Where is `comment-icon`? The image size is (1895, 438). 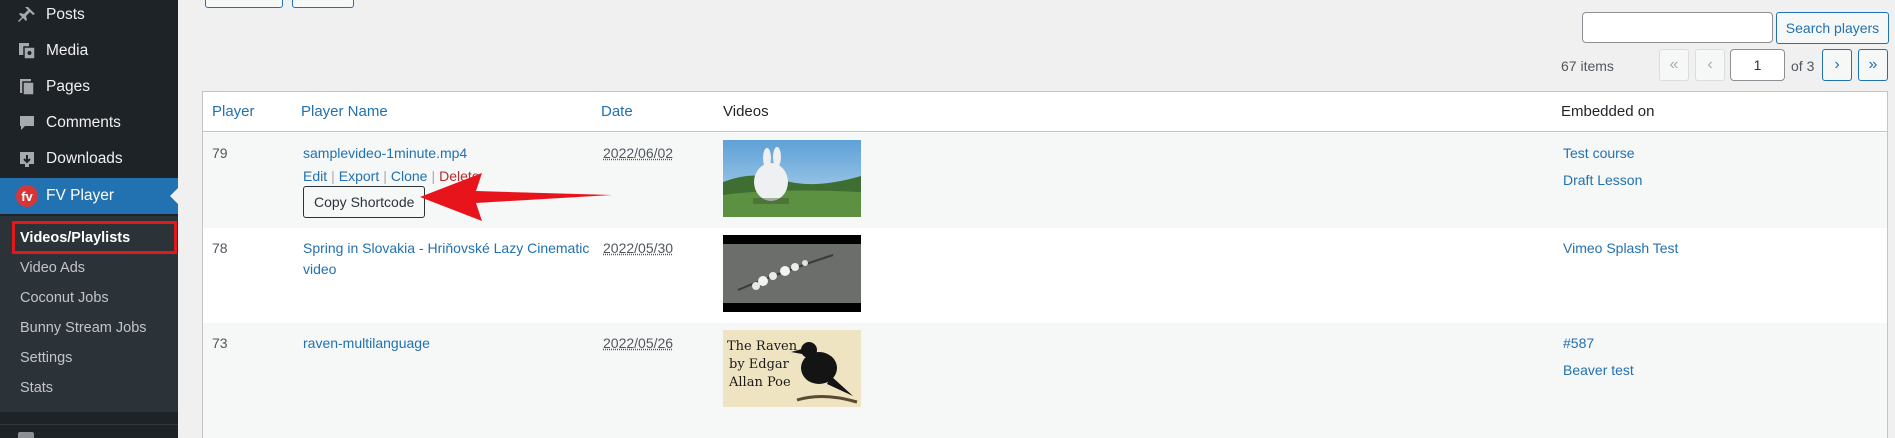
comment-icon is located at coordinates (27, 123).